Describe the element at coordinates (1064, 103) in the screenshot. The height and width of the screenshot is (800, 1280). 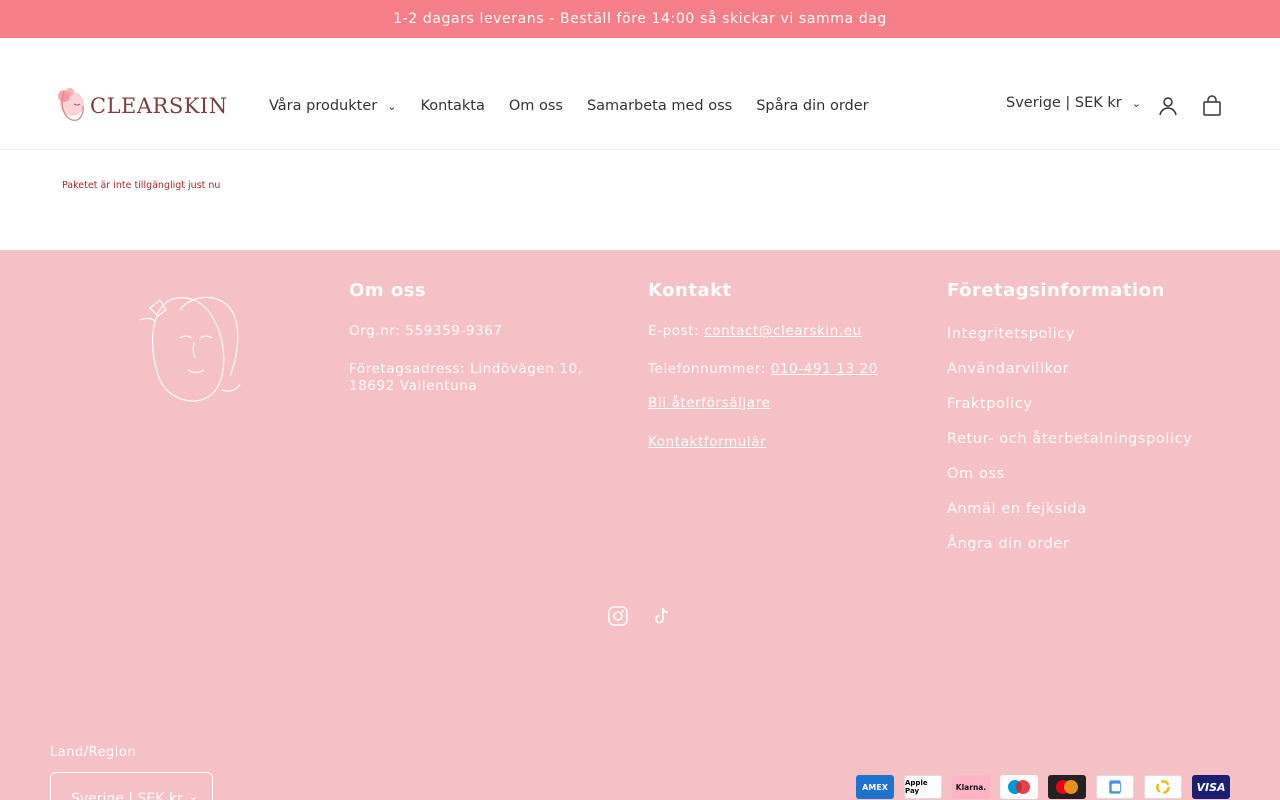
I see `country-selector-label: Sverige | SEK kr` at that location.